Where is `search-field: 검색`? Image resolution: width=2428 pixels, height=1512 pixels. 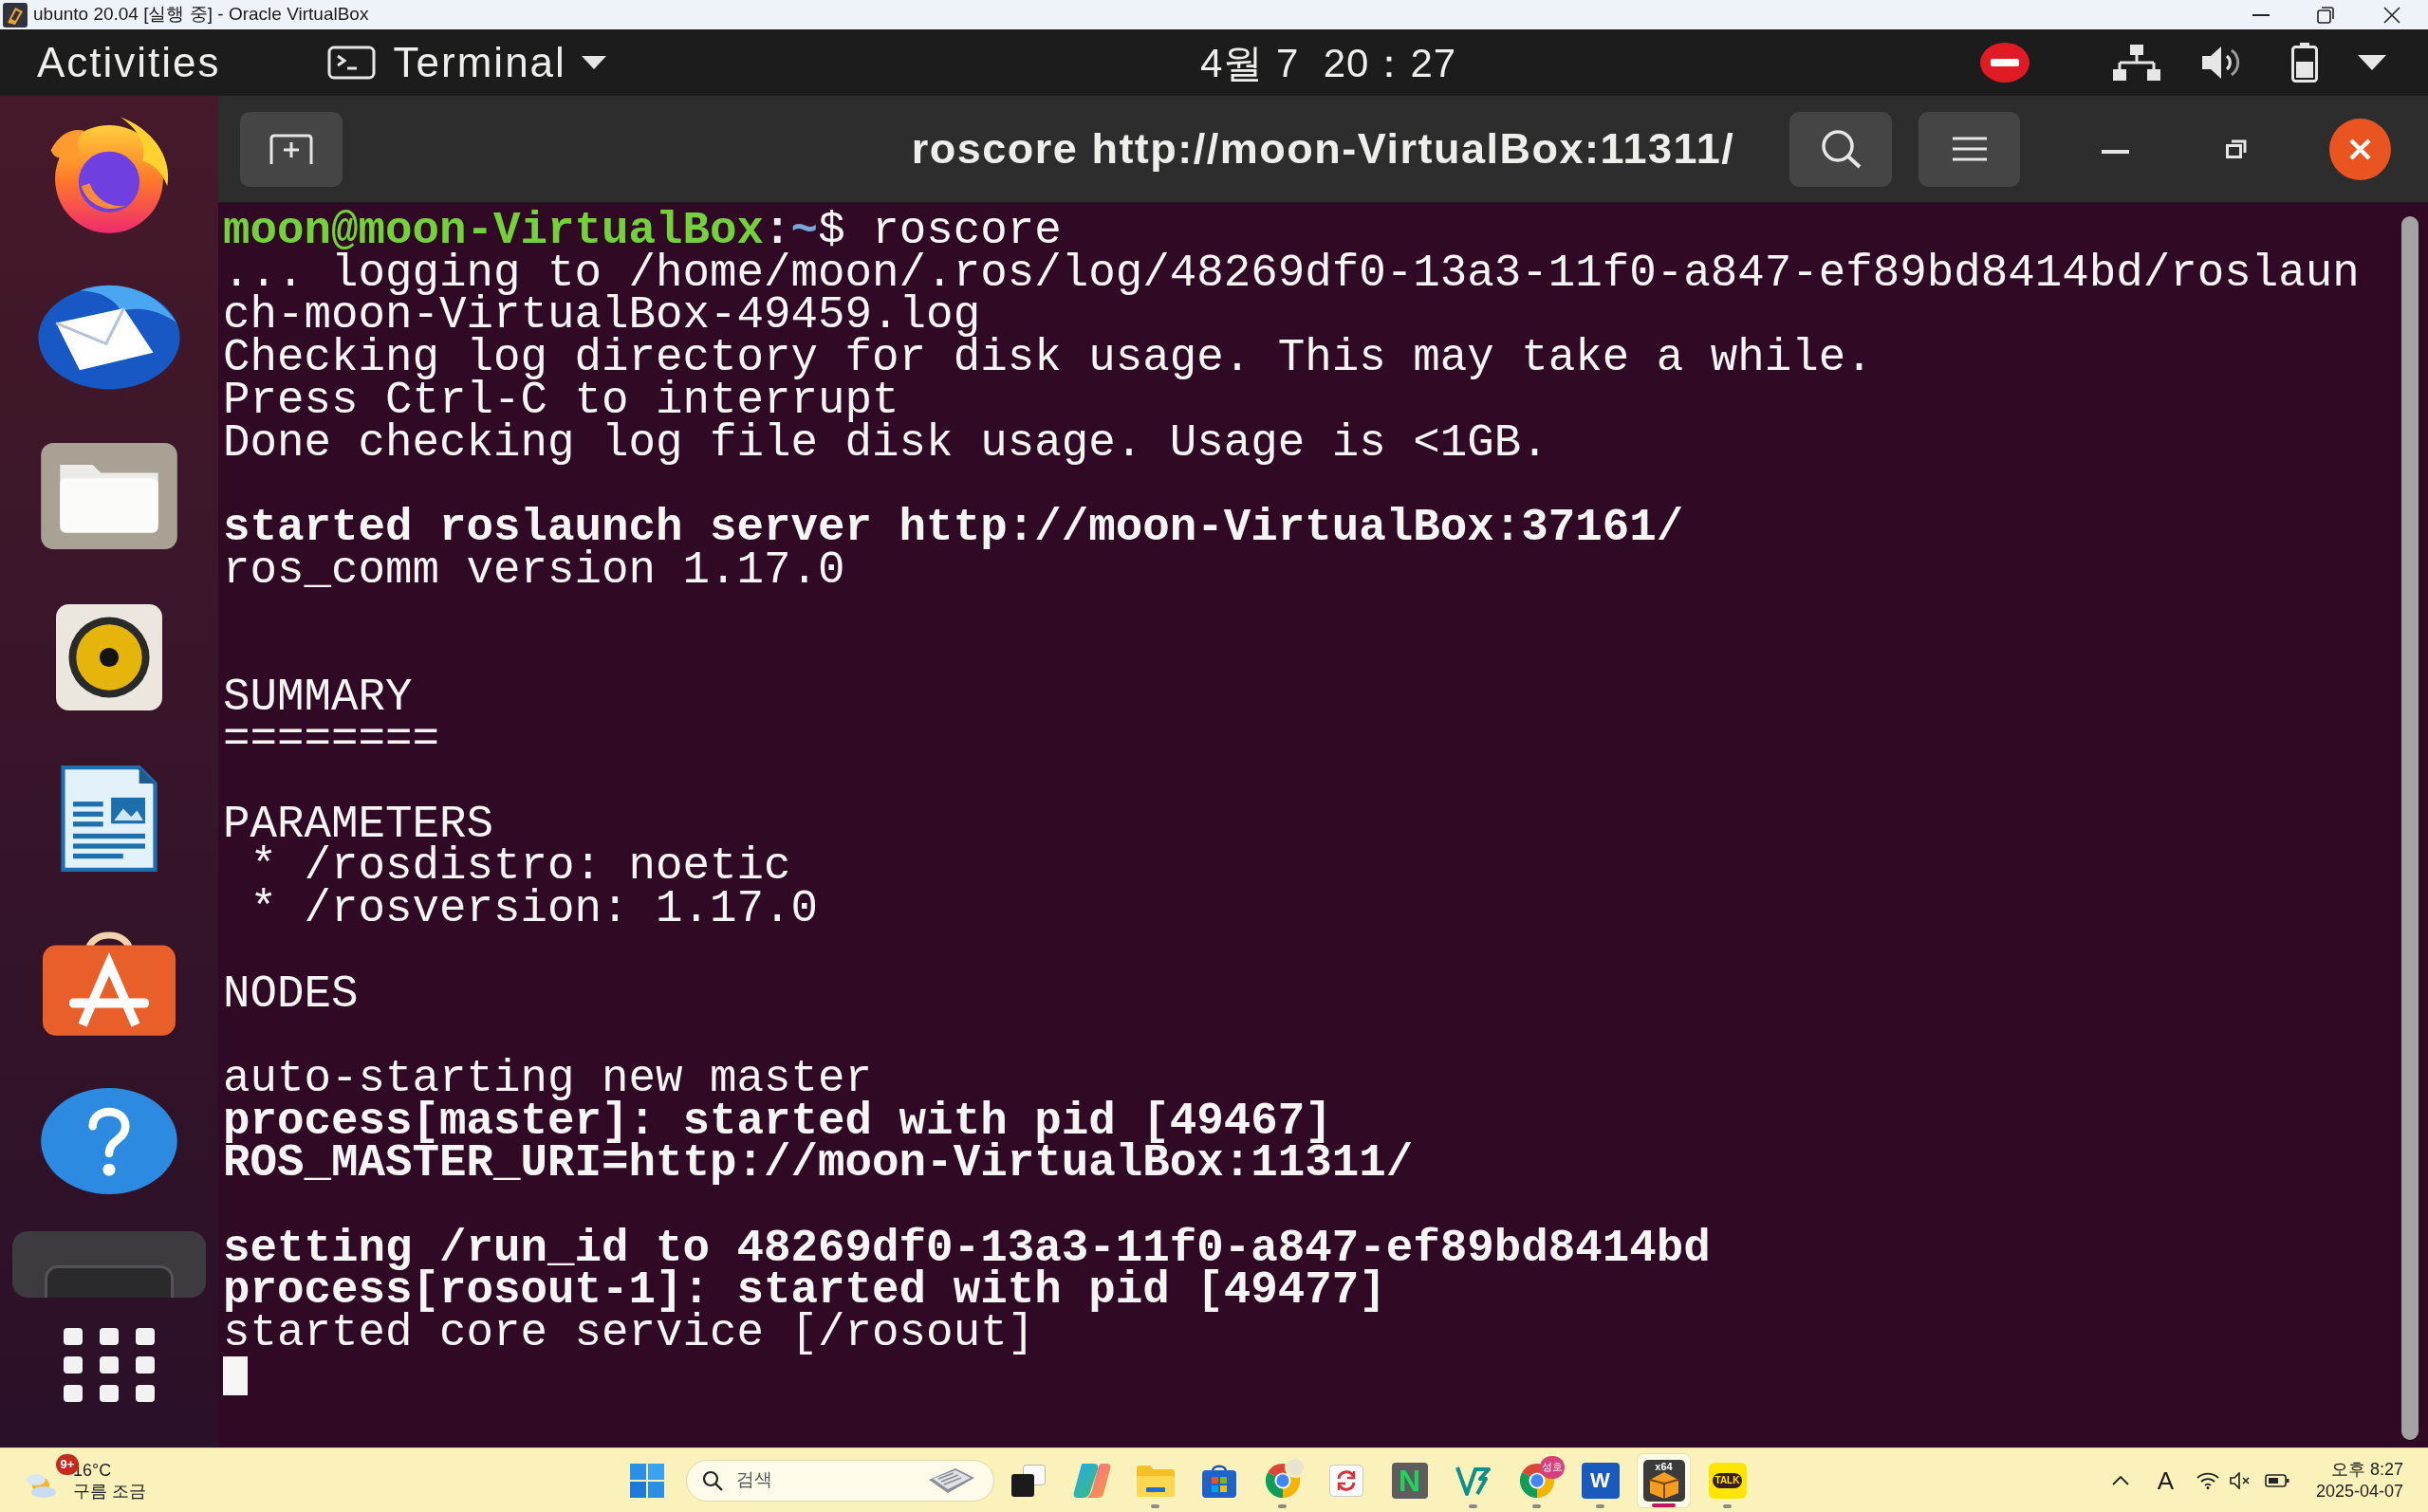 search-field: 검색 is located at coordinates (840, 1480).